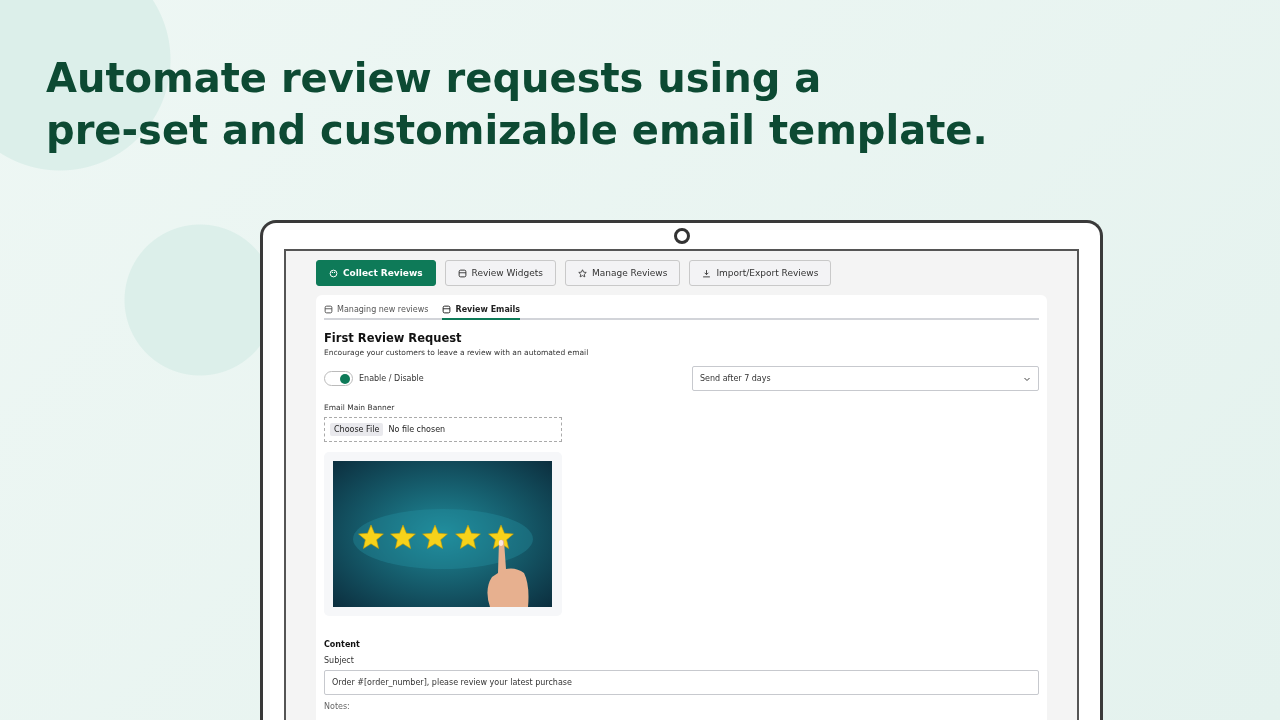  What do you see at coordinates (622, 273) in the screenshot?
I see `nav-button: Manage Reviews` at bounding box center [622, 273].